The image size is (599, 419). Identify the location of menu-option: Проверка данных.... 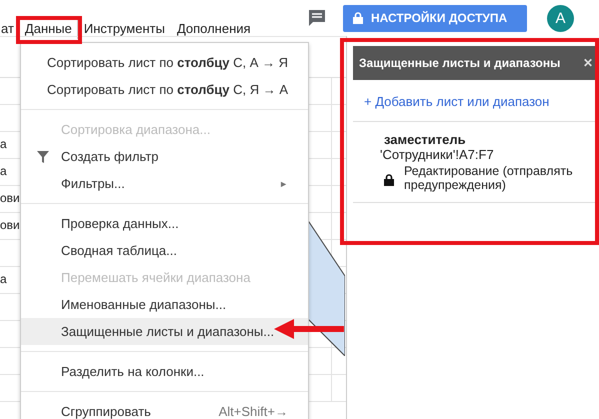
(164, 223).